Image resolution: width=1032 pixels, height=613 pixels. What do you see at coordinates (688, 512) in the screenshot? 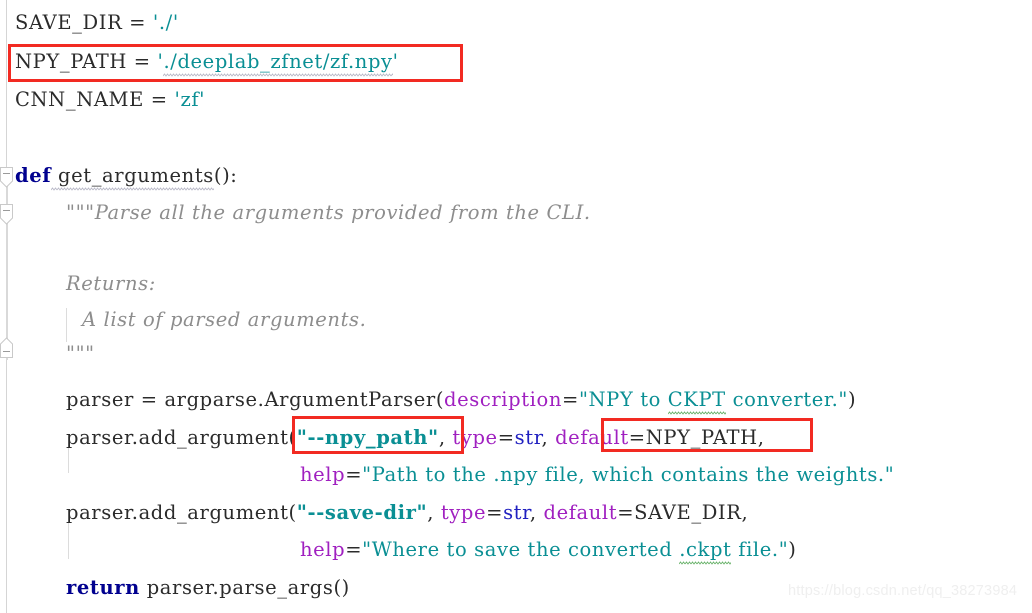
I see `token-value-save-dir: SAVE_DIR` at bounding box center [688, 512].